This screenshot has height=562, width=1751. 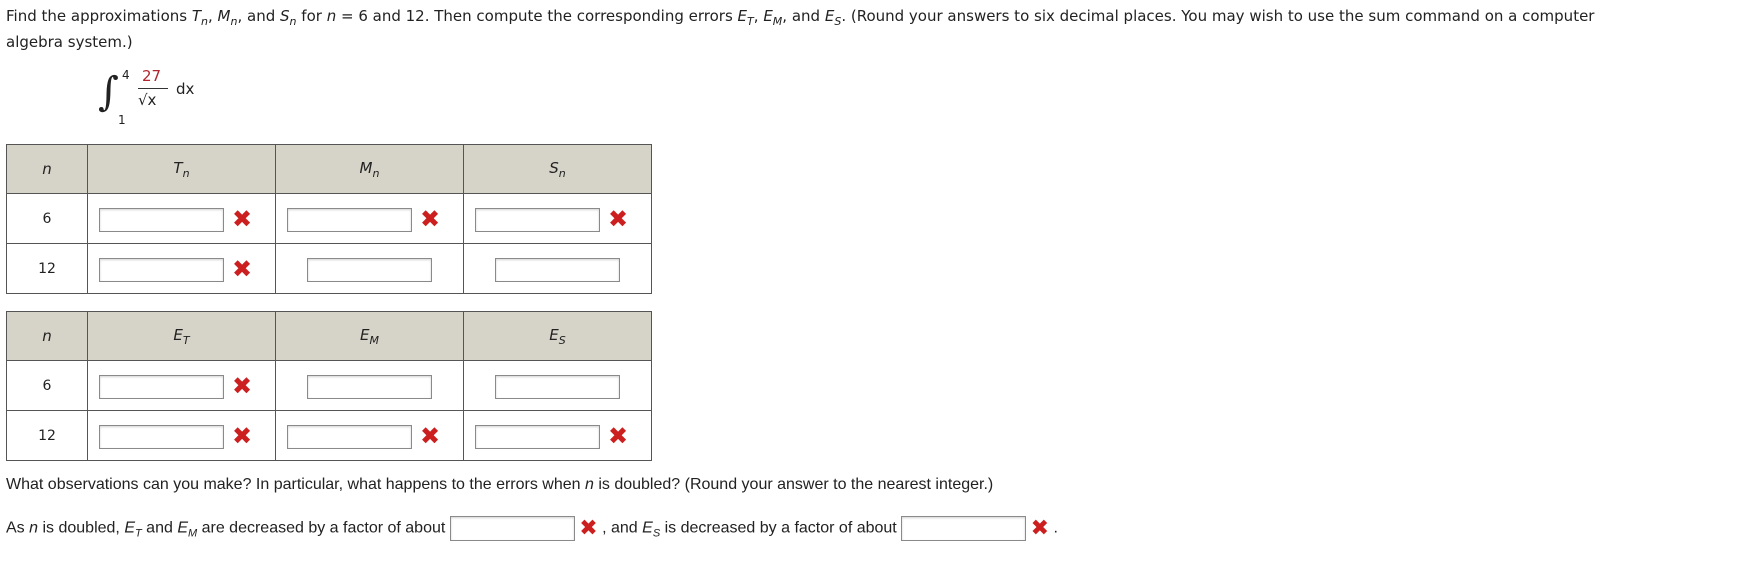 I want to click on et-6-input, so click(x=161, y=387).